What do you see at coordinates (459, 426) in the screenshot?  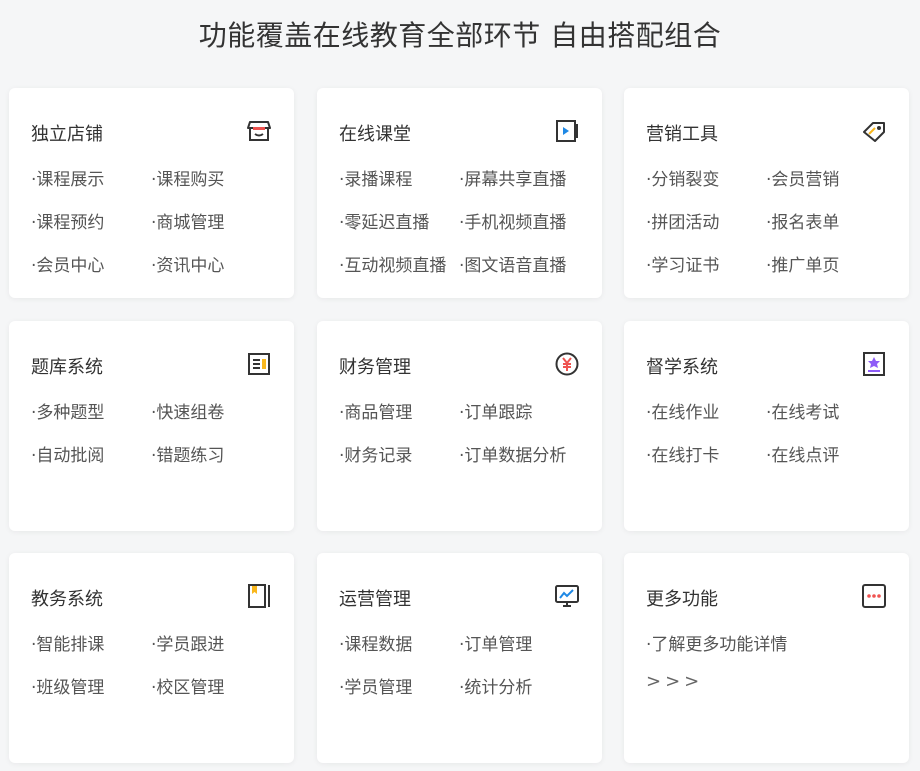 I see `card-finance-management: 财务管理 ·商品管理 ·订单跟踪 ·财务记录 ·订单数据分析` at bounding box center [459, 426].